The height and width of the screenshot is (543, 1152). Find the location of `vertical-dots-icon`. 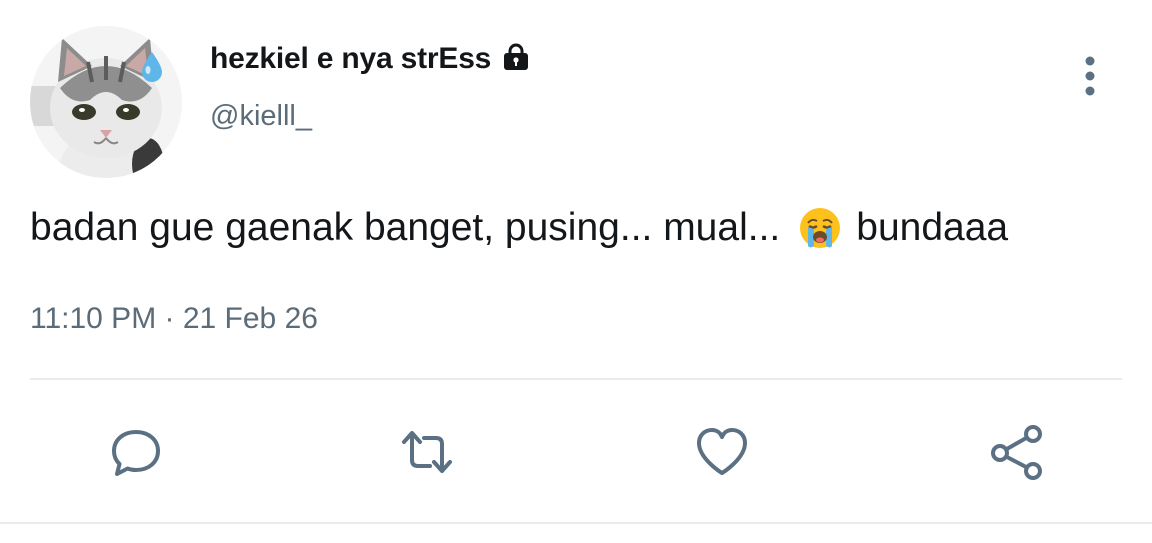

vertical-dots-icon is located at coordinates (1090, 76).